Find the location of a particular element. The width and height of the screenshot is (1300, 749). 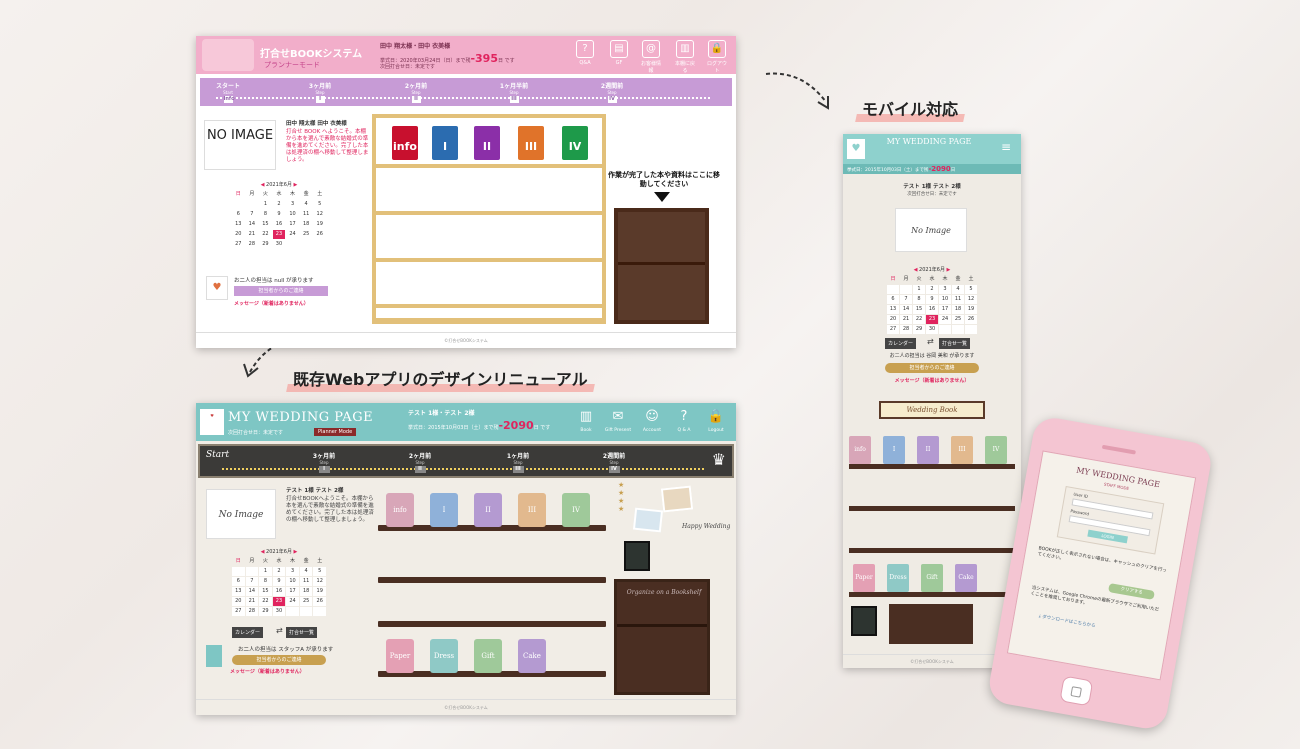

book-info: info is located at coordinates (405, 143).